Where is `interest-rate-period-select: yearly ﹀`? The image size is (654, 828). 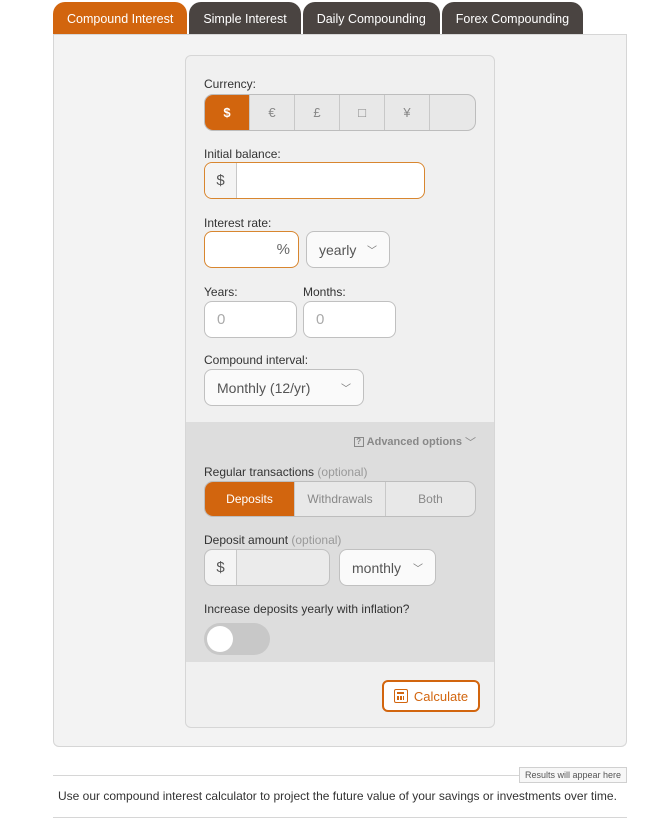 interest-rate-period-select: yearly ﹀ is located at coordinates (348, 249).